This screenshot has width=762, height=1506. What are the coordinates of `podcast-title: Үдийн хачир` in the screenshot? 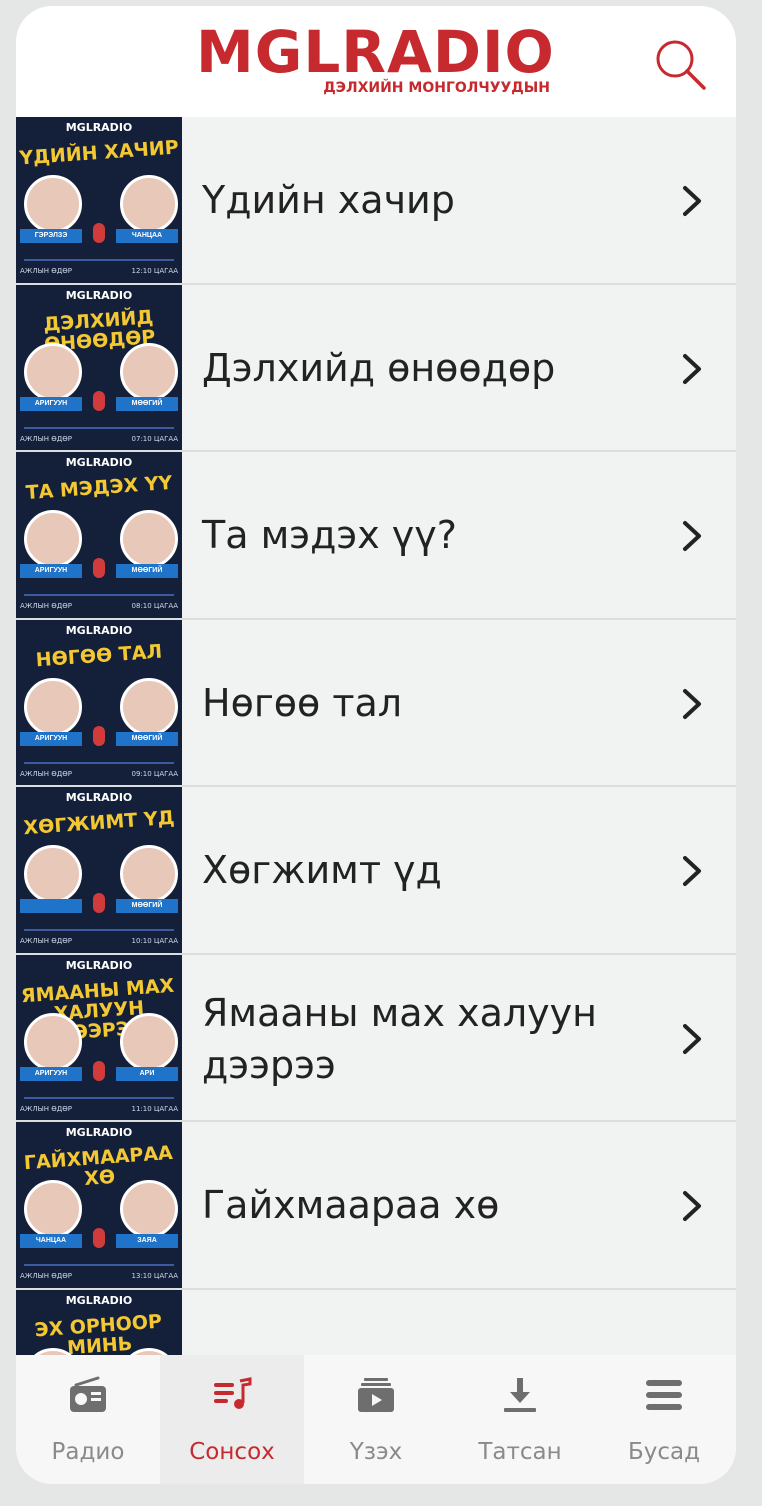 It's located at (328, 200).